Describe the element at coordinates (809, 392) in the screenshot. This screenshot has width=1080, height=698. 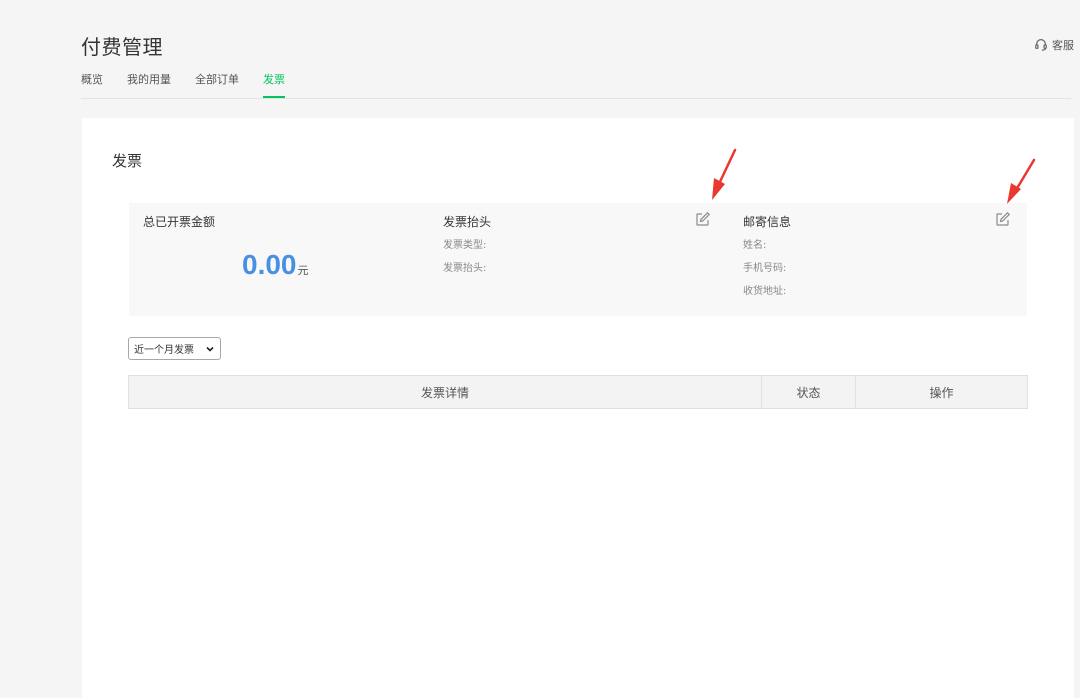
I see `column-status: 状态` at that location.